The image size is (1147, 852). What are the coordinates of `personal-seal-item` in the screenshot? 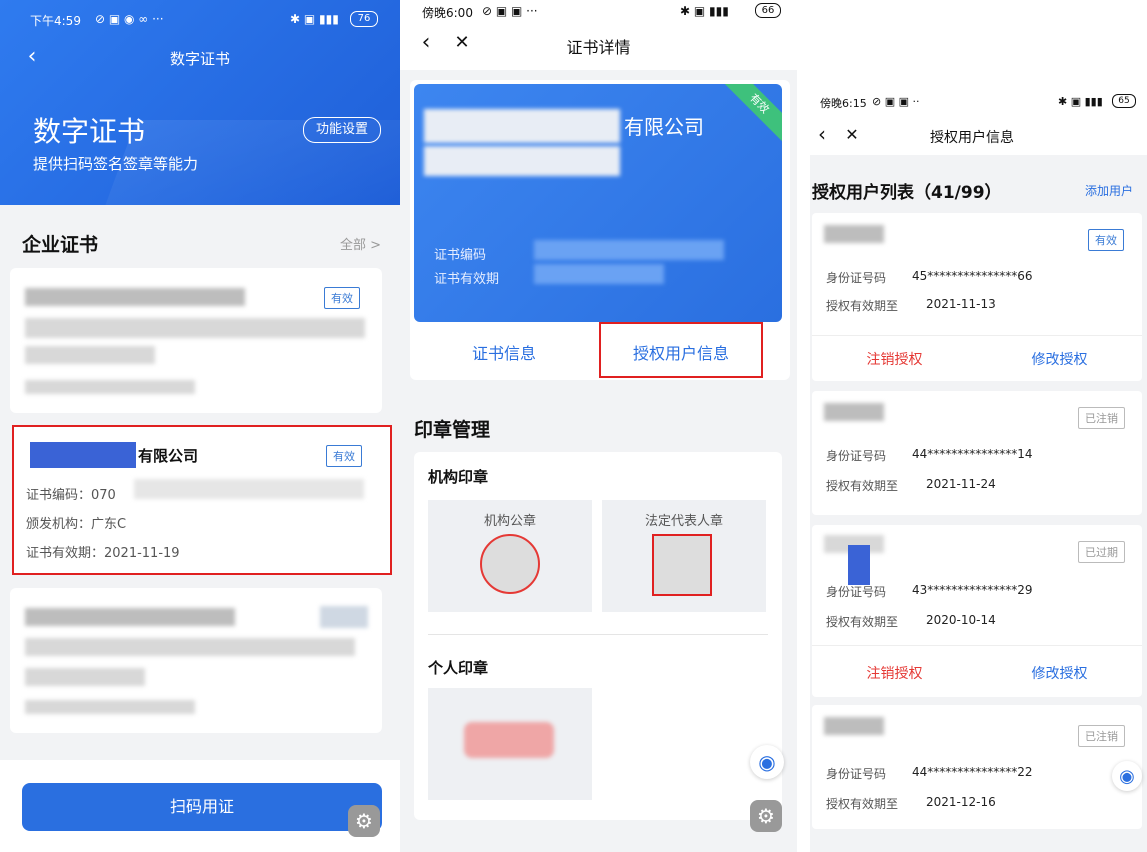 It's located at (510, 744).